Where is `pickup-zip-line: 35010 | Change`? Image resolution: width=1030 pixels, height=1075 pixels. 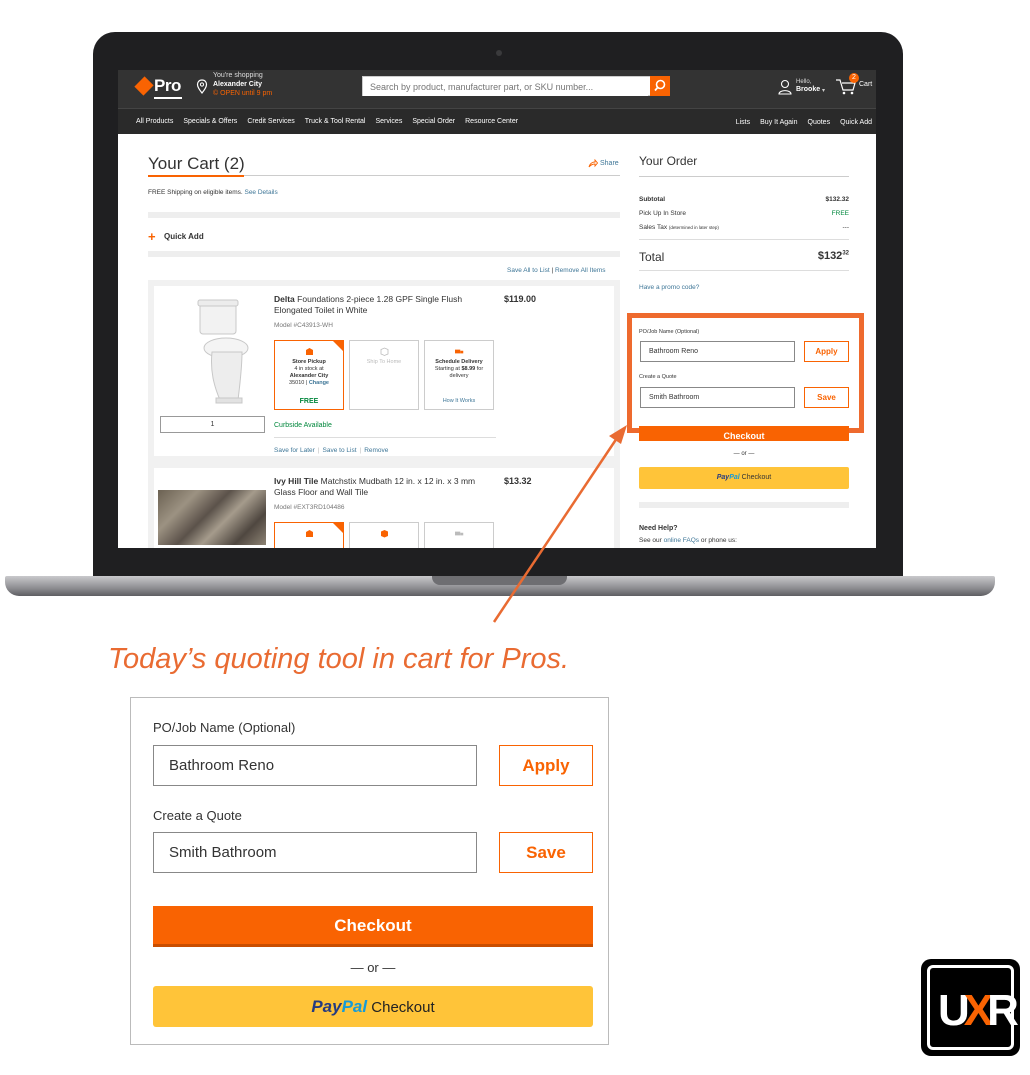 pickup-zip-line: 35010 | Change is located at coordinates (309, 383).